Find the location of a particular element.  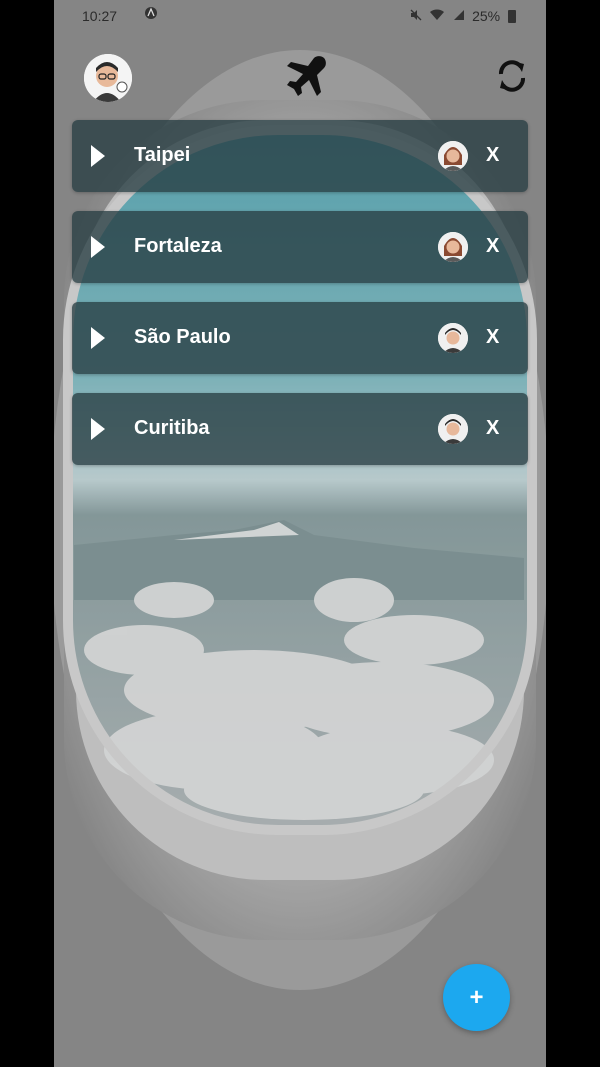

trip-card: Fortaleza X is located at coordinates (300, 247).